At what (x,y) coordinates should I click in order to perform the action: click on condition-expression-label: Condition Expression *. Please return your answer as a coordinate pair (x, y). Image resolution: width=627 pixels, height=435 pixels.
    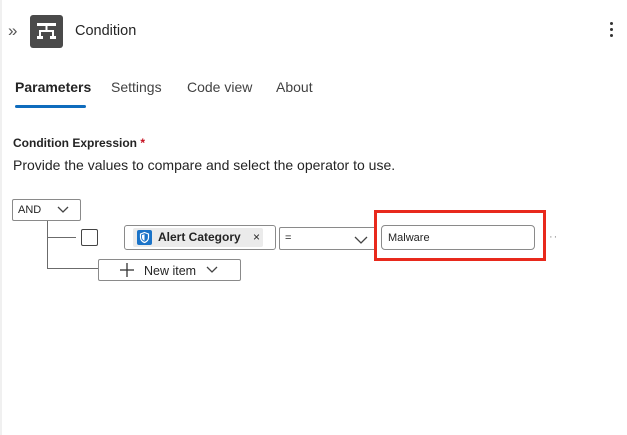
    Looking at the image, I should click on (79, 143).